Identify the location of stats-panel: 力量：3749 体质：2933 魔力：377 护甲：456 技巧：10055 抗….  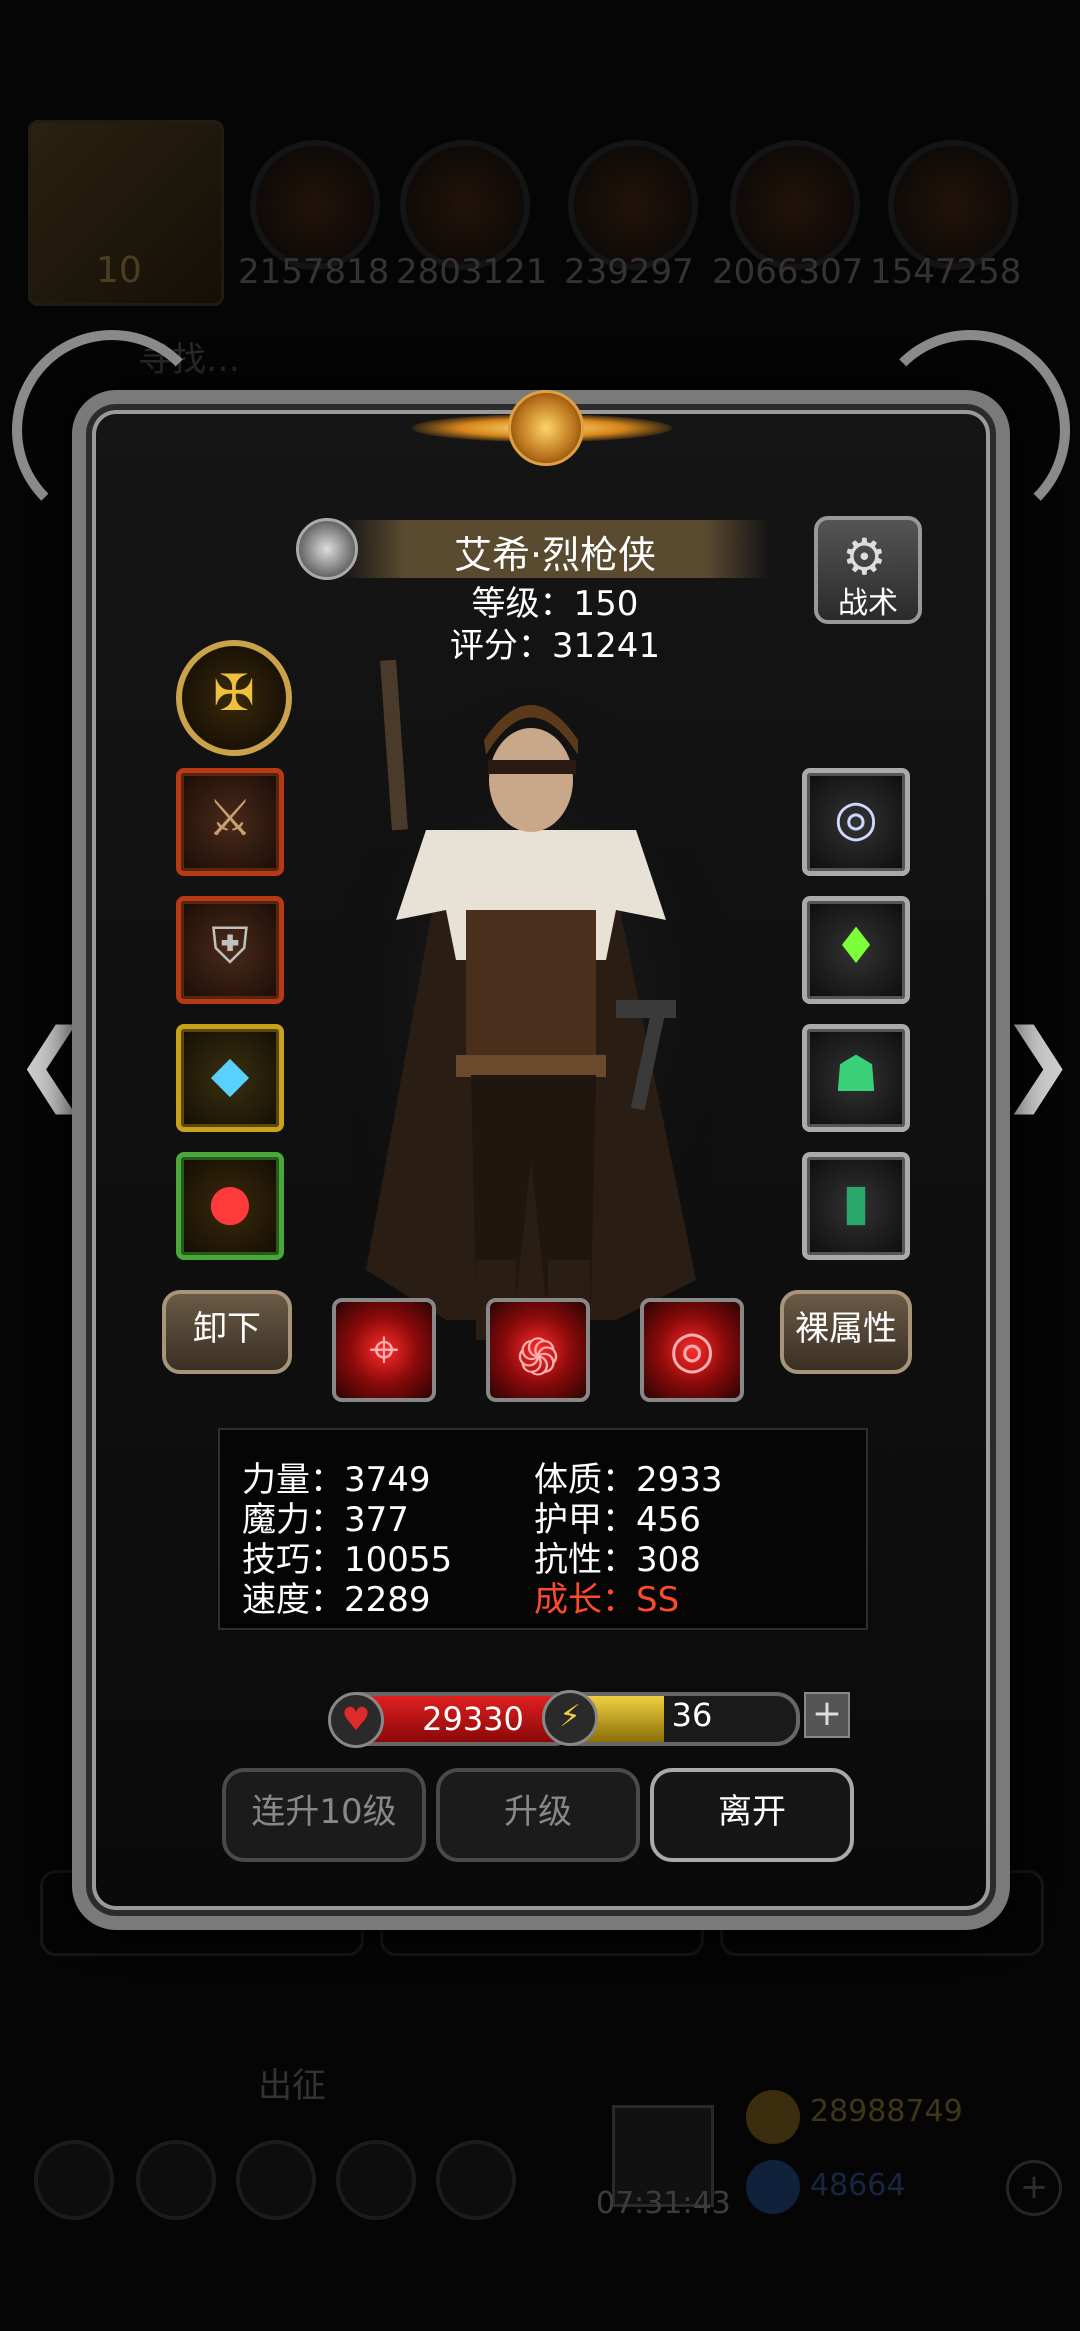
(543, 1529).